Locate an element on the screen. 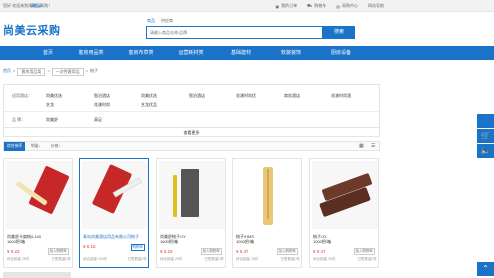 The height and width of the screenshot is (278, 494). filter-option: 尚美舒 is located at coordinates (52, 120).